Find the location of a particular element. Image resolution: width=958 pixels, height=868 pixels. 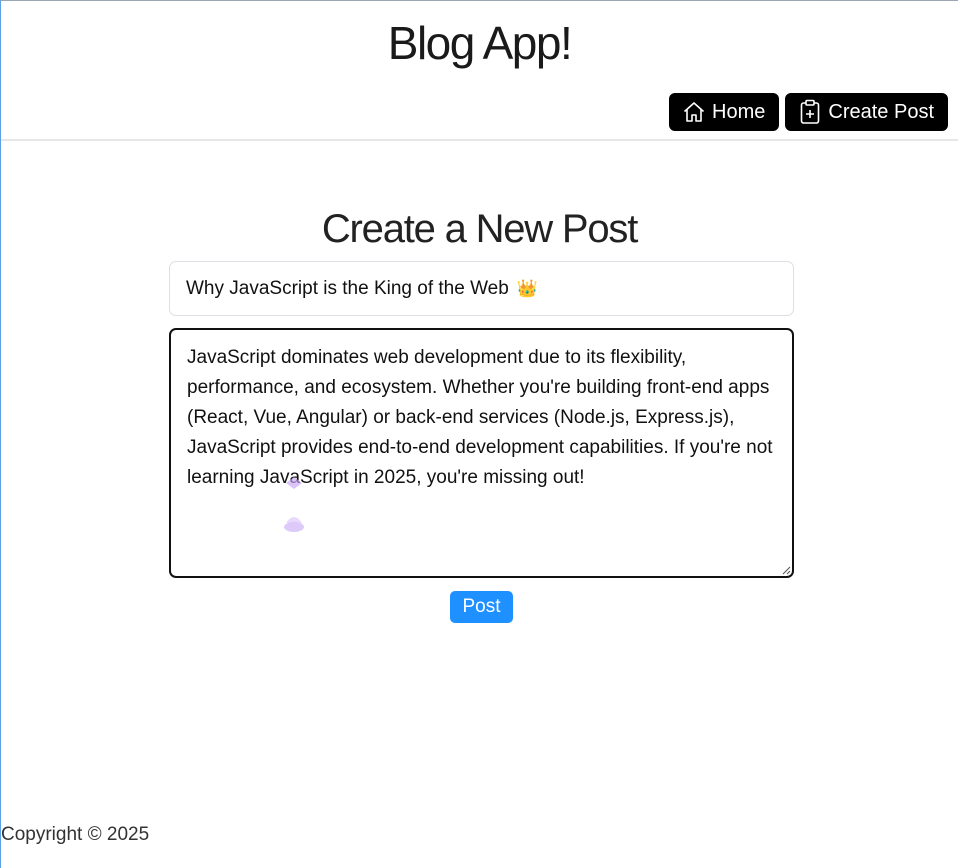

post-title-input: Why JavaScript is the King of the Web 👑 is located at coordinates (481, 288).